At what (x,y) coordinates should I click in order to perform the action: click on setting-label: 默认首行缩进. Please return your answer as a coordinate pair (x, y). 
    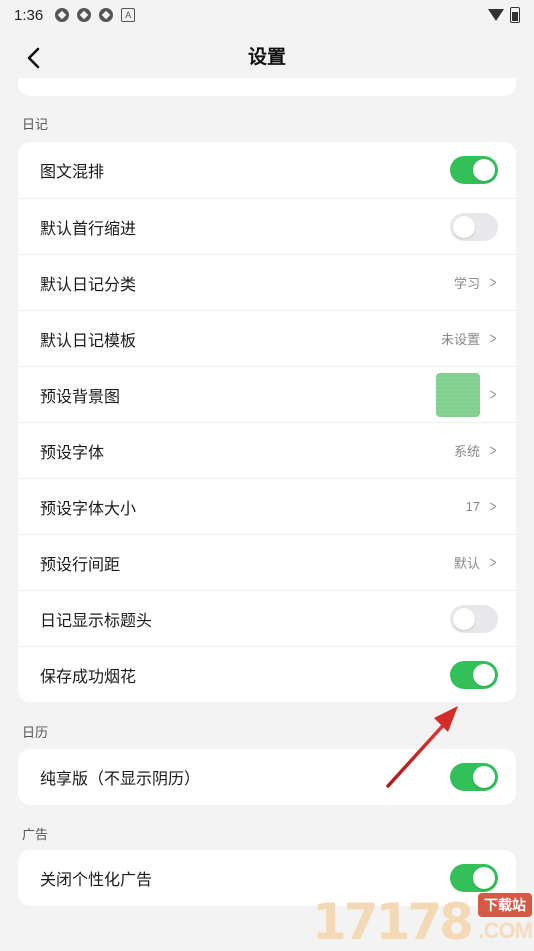
    Looking at the image, I should click on (88, 229).